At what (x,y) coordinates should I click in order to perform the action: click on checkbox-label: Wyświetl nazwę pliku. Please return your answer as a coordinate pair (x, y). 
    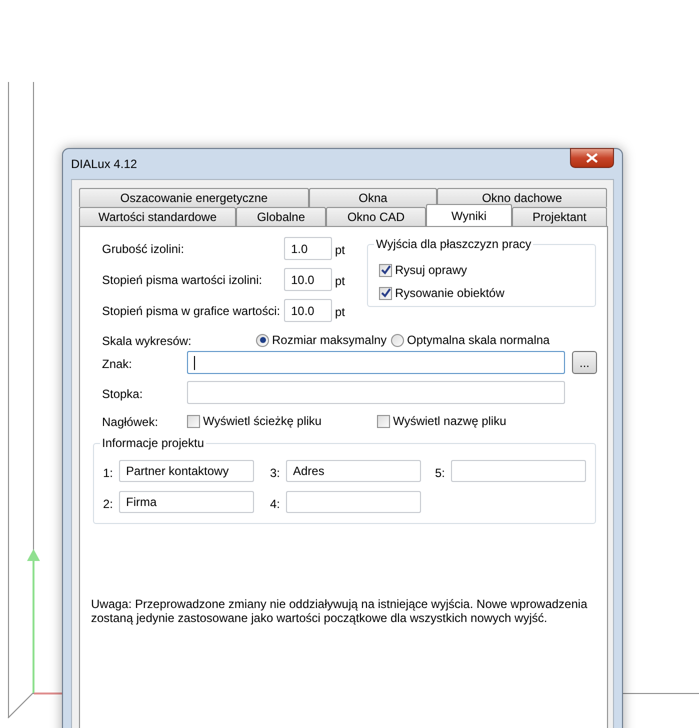
    Looking at the image, I should click on (449, 421).